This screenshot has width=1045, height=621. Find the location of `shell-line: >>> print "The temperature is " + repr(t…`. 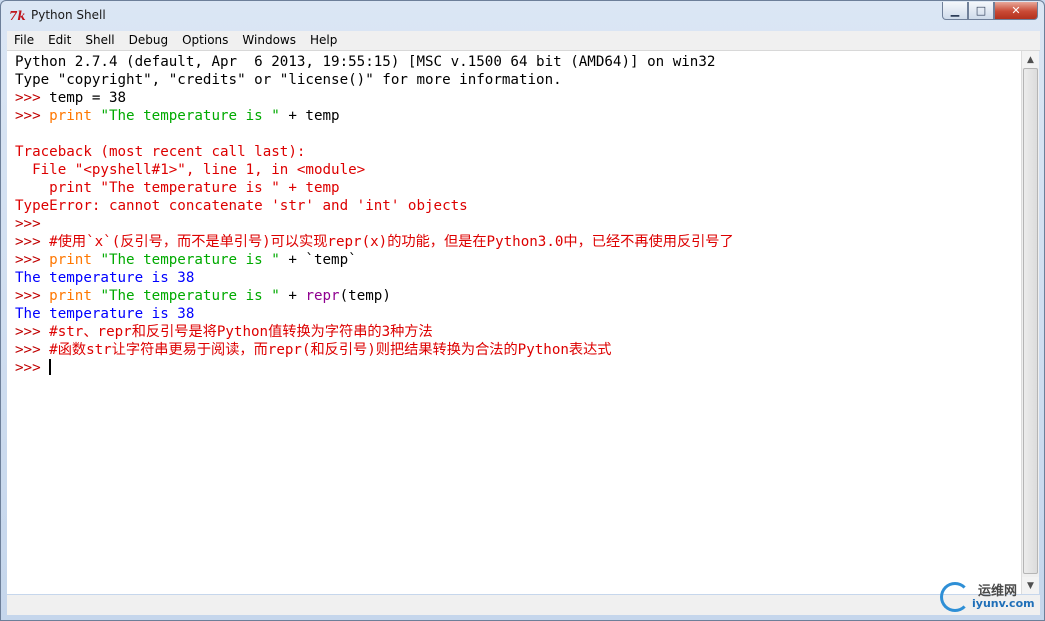

shell-line: >>> print "The temperature is " + repr(t… is located at coordinates (374, 296).